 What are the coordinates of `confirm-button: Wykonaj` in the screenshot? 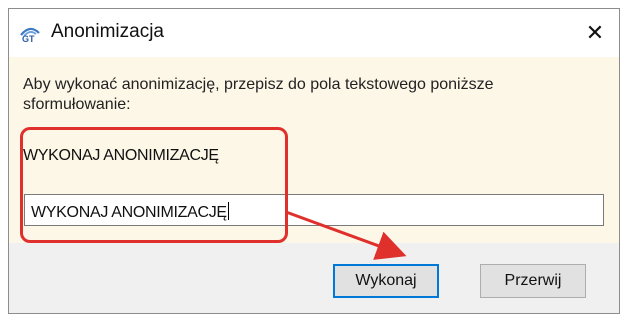 It's located at (386, 281).